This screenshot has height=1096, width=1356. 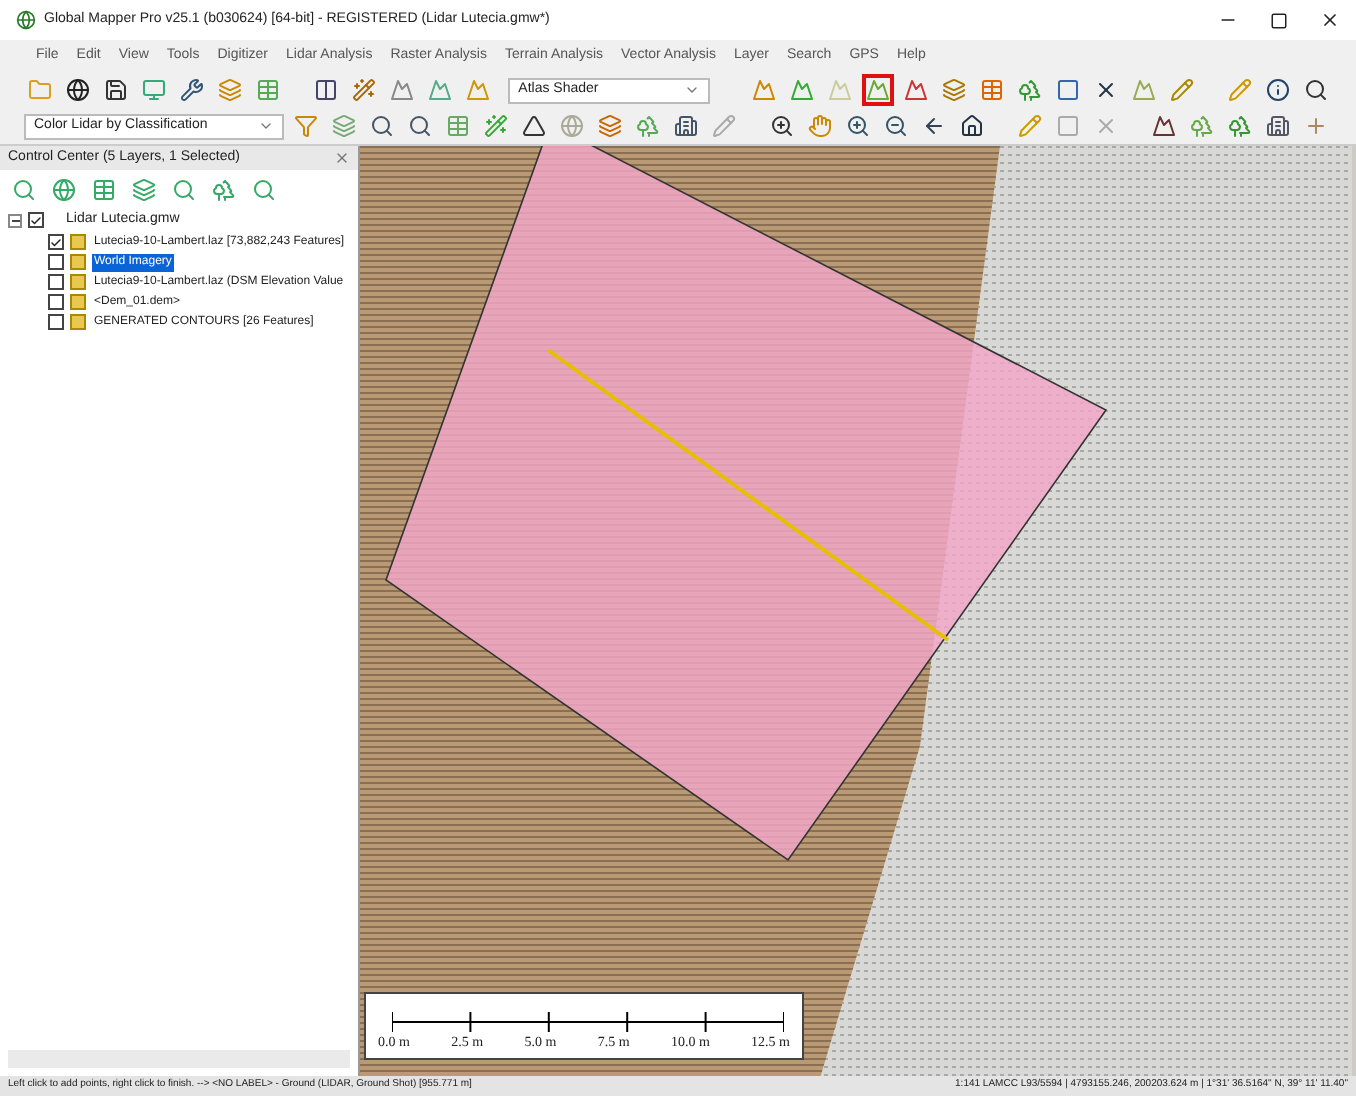 I want to click on scale-ruler-icon, so click(x=588, y=1021).